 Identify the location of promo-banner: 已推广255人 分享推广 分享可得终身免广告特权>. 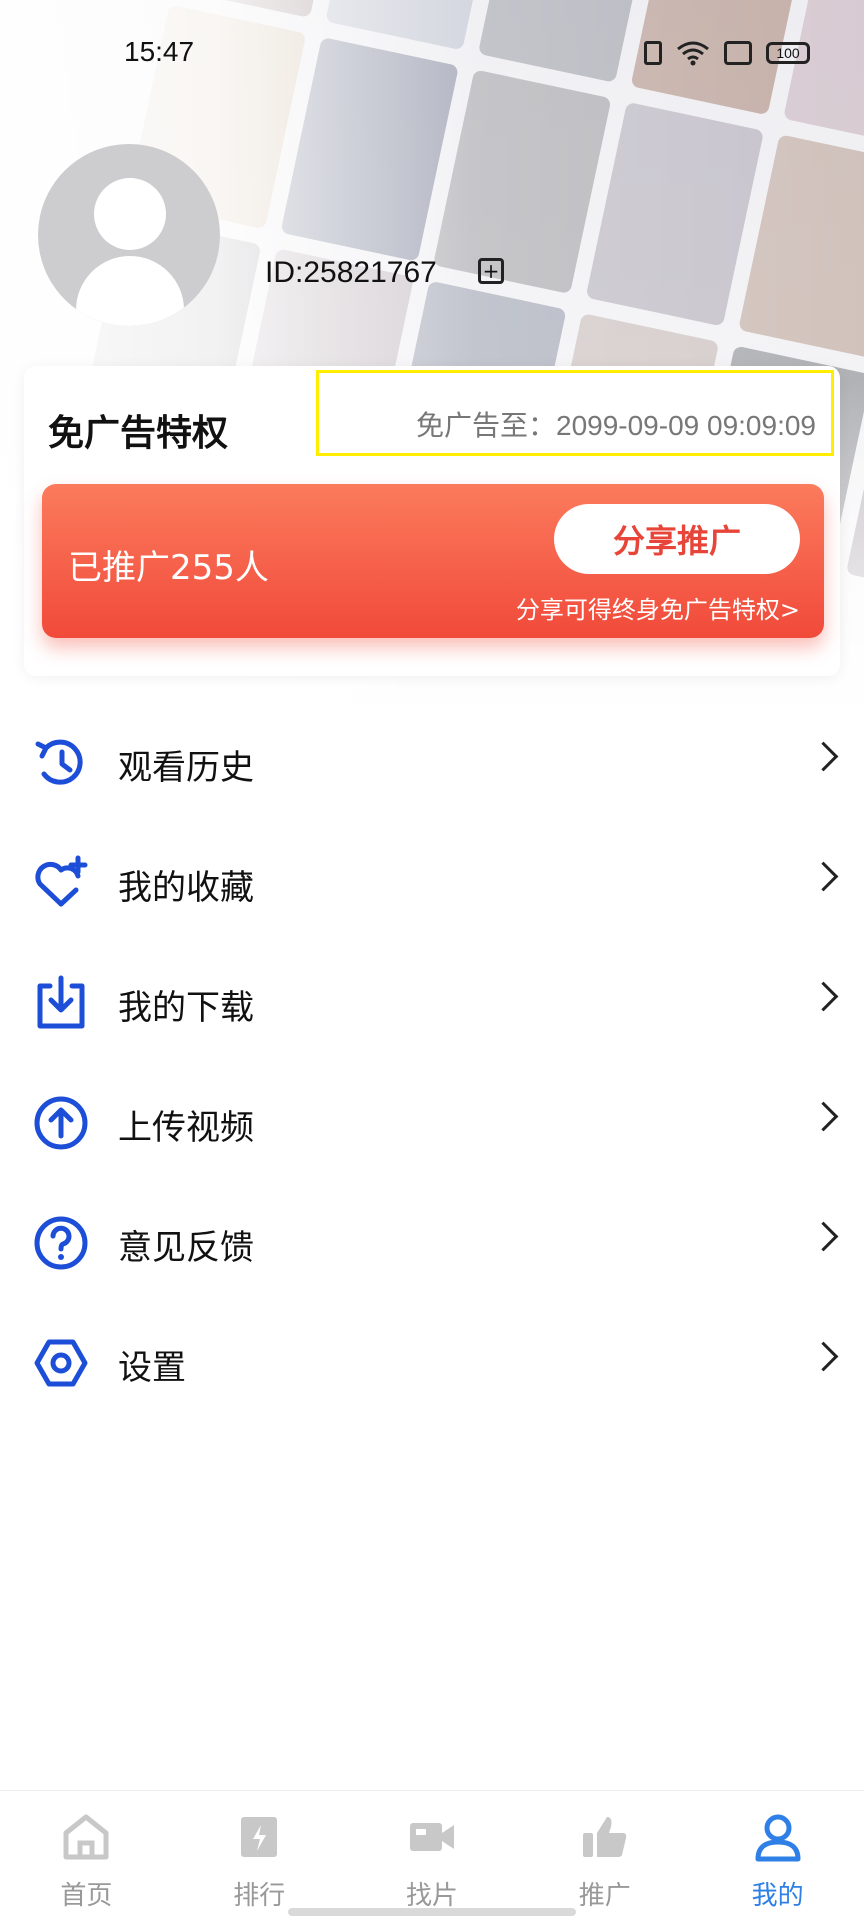
(433, 561).